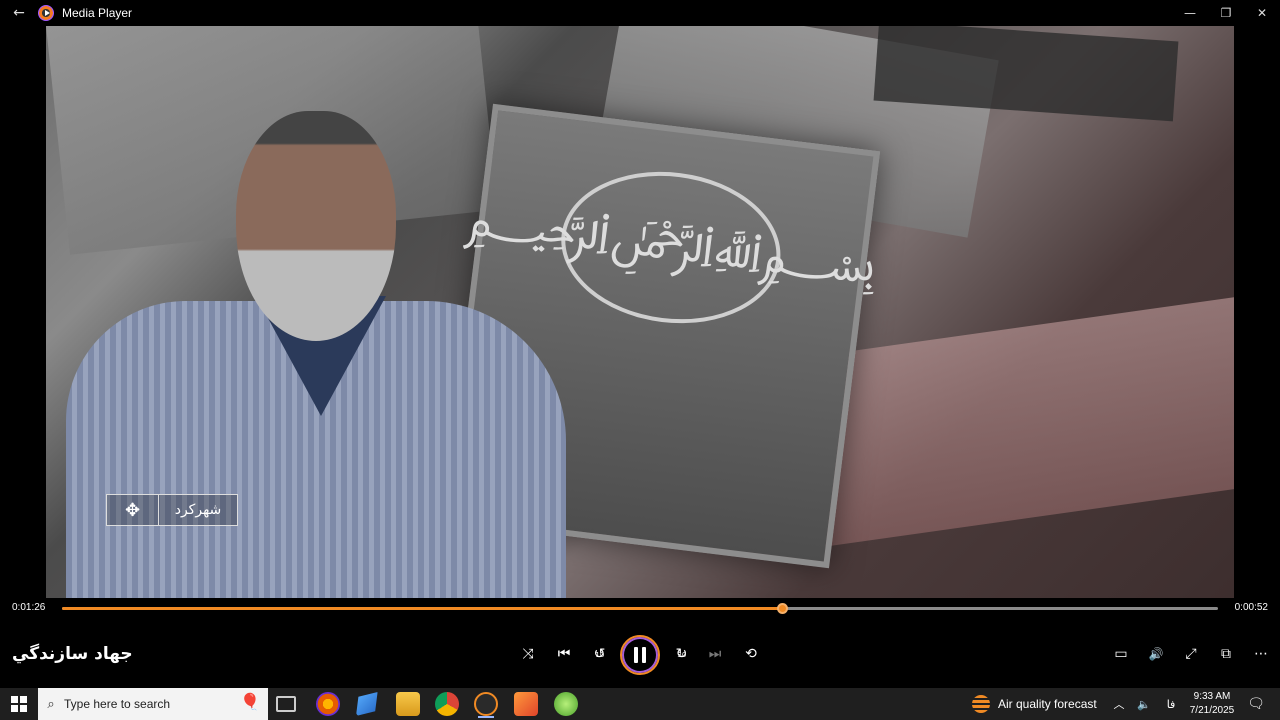 This screenshot has height=720, width=1280. I want to click on repeat-icon: ⟲, so click(751, 654).